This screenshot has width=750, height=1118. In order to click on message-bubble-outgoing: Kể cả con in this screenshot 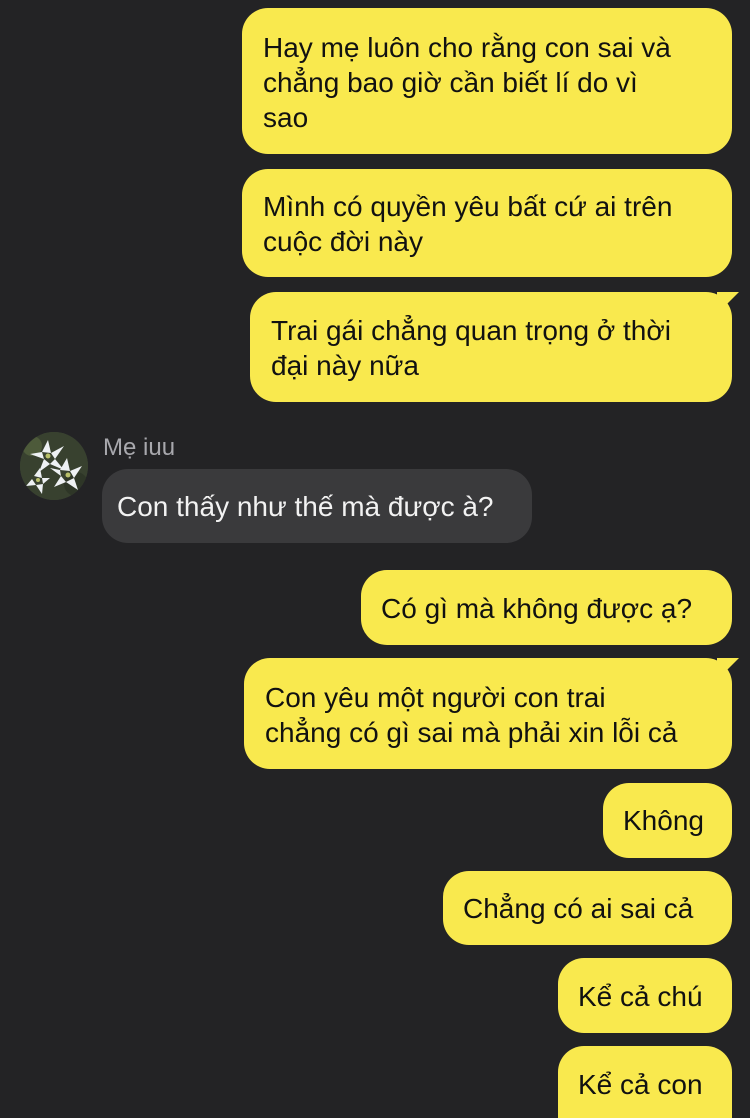, I will do `click(645, 1082)`.